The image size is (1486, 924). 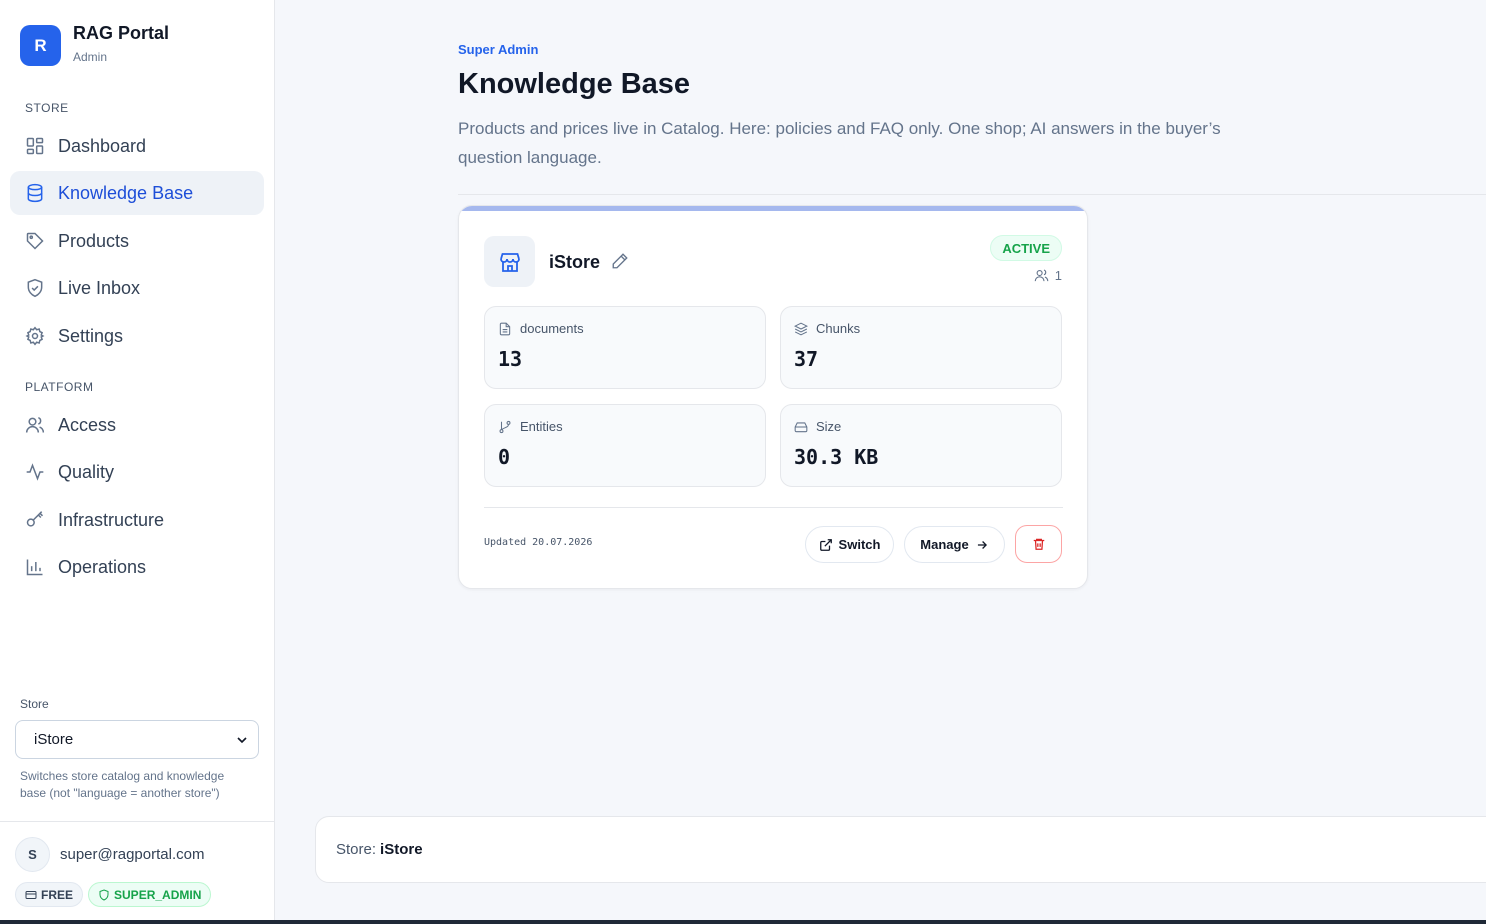 I want to click on trash-icon, so click(x=1038, y=544).